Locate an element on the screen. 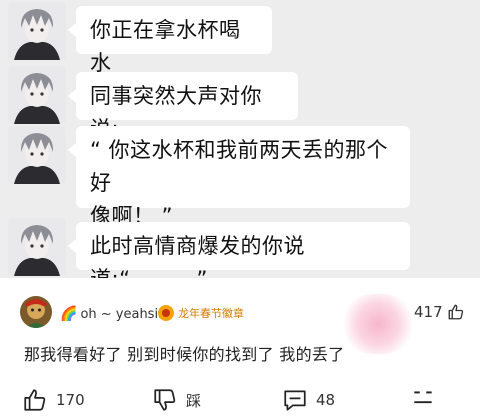 The width and height of the screenshot is (480, 420). chat-bubble: 同事突然大声对你说: is located at coordinates (183, 106).